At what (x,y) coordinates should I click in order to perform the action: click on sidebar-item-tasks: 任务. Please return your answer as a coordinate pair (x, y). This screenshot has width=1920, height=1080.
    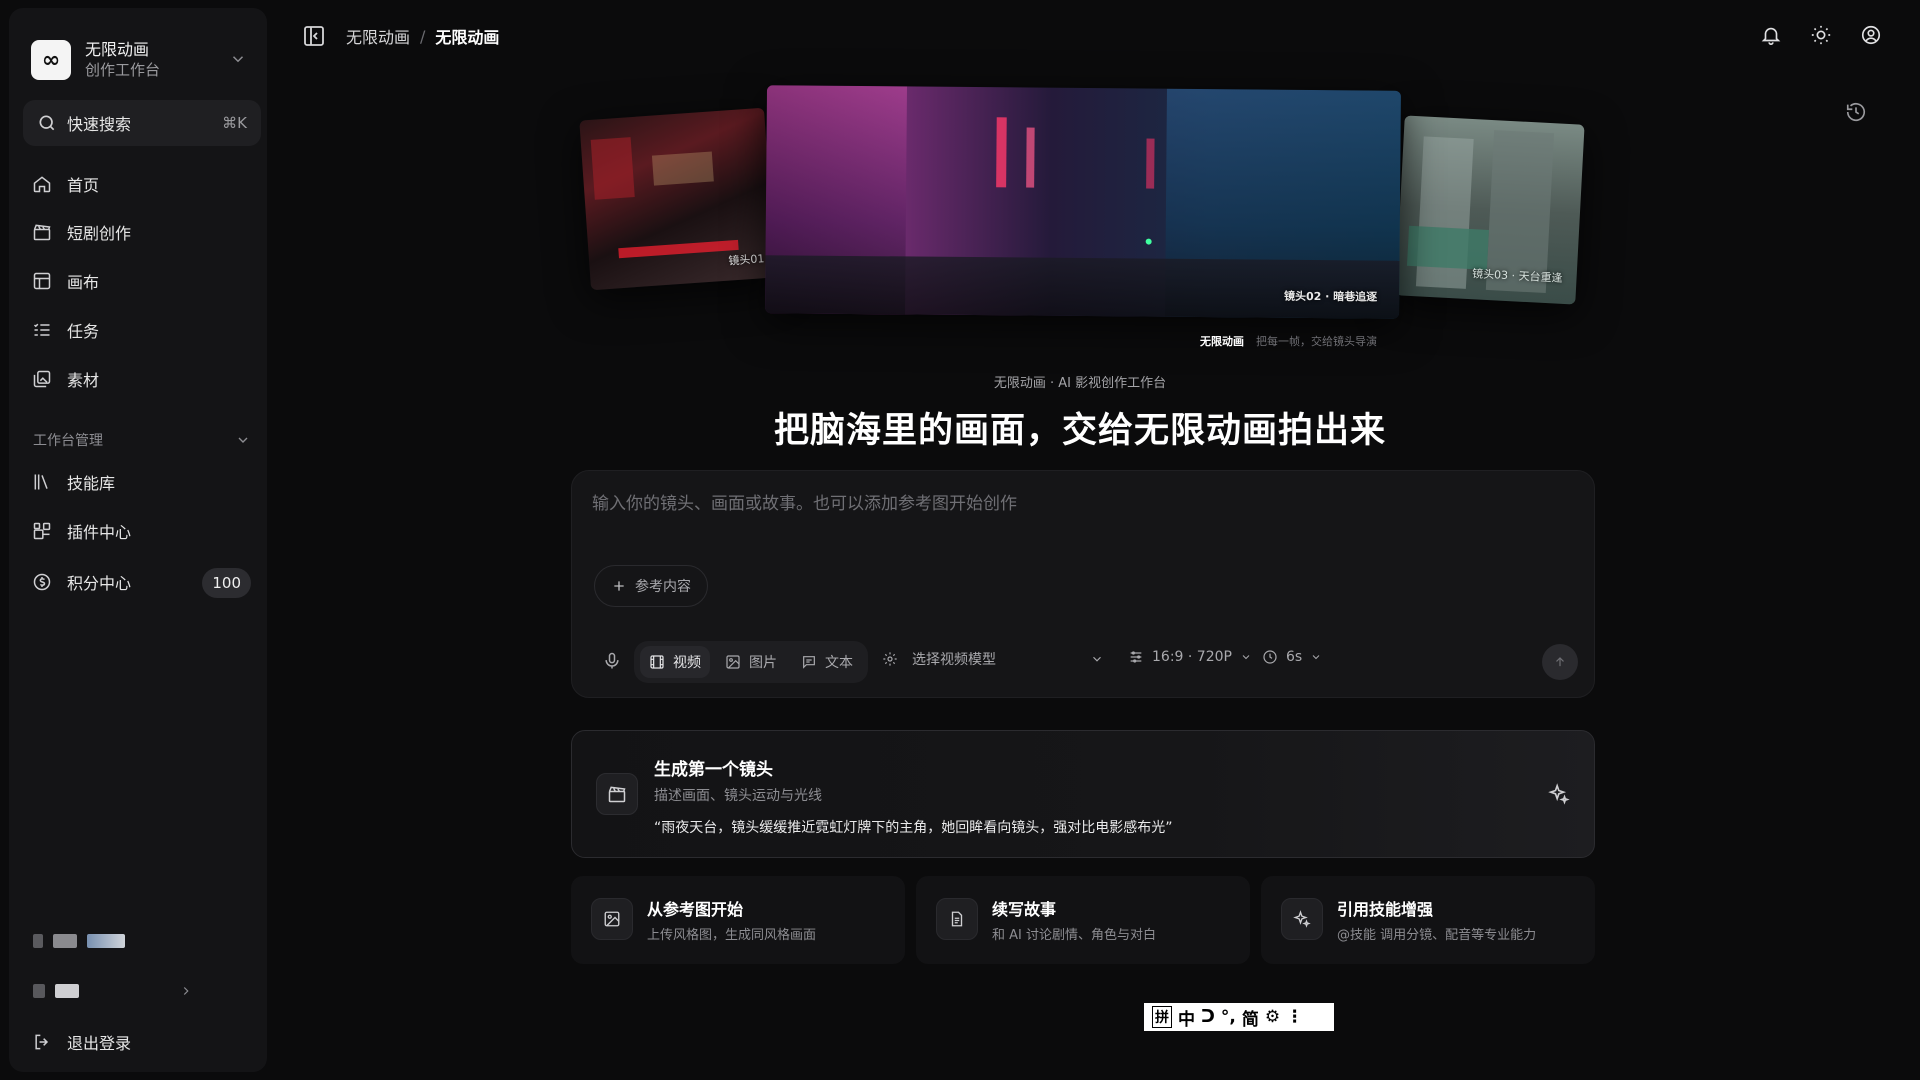
    Looking at the image, I should click on (141, 330).